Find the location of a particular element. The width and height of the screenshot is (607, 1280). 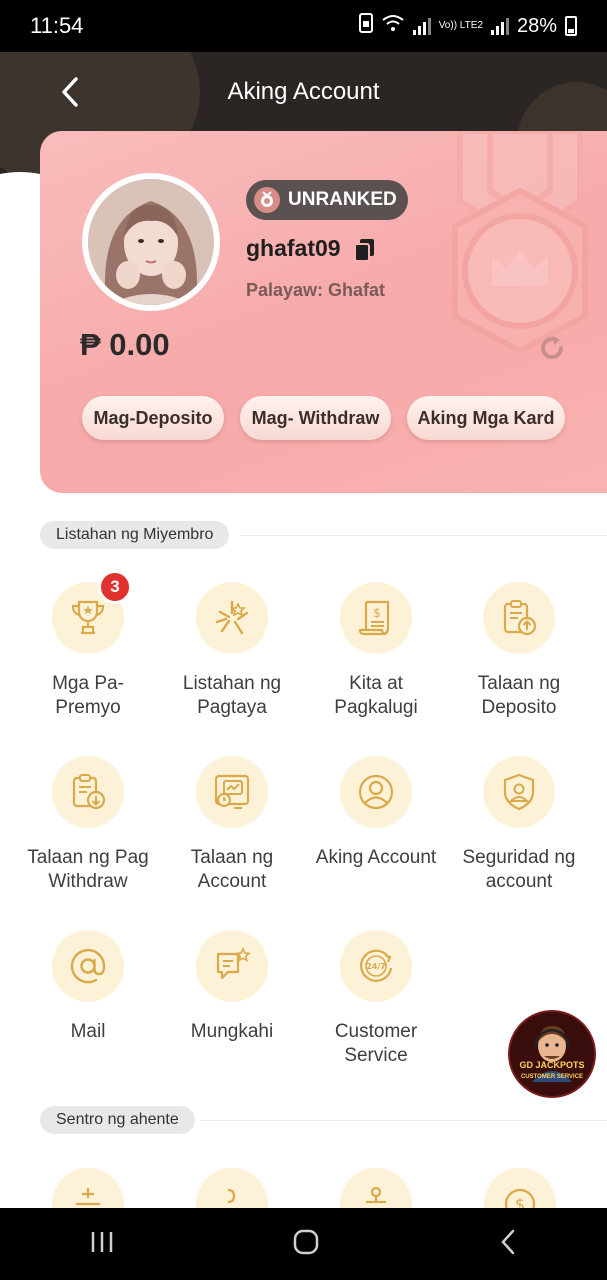

refresh-icon is located at coordinates (552, 350).